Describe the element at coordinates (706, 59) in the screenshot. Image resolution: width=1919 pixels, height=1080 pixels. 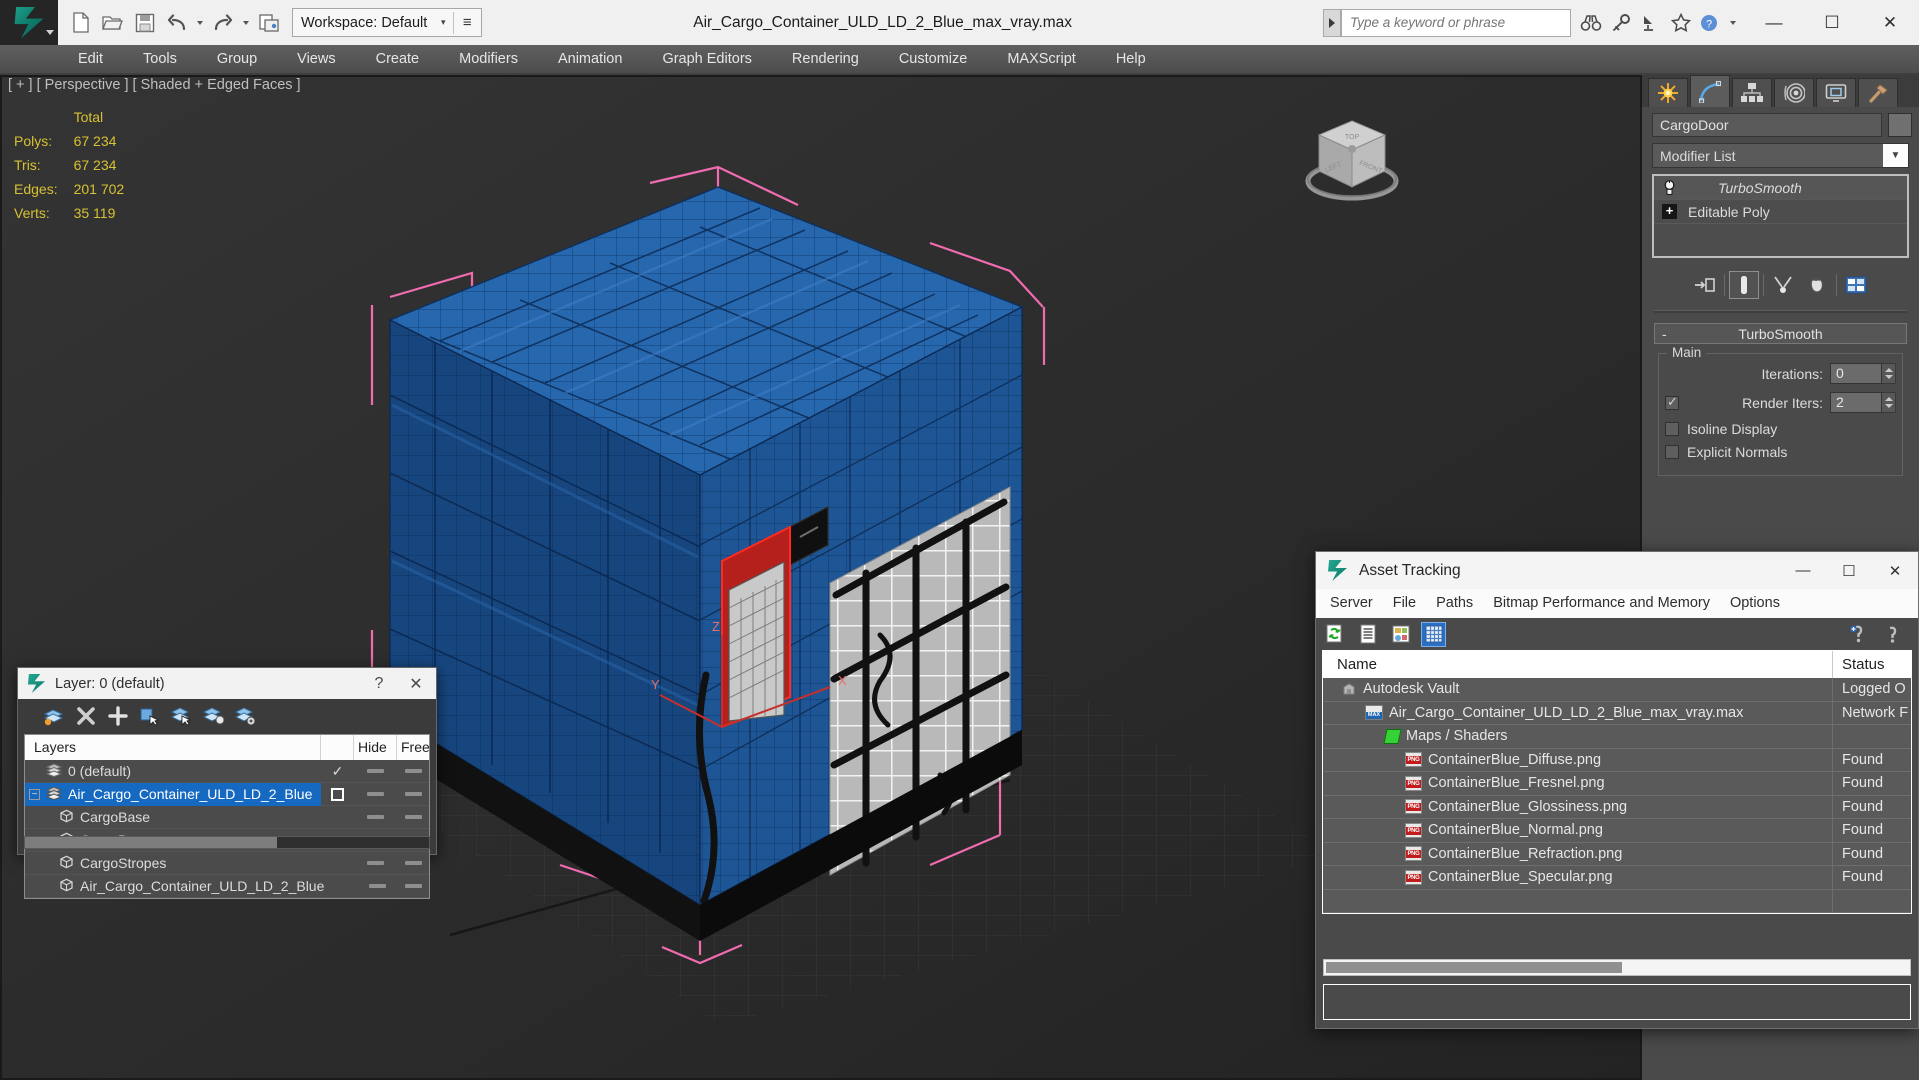
I see `menu-item-graph-editors: Graph Editors` at that location.